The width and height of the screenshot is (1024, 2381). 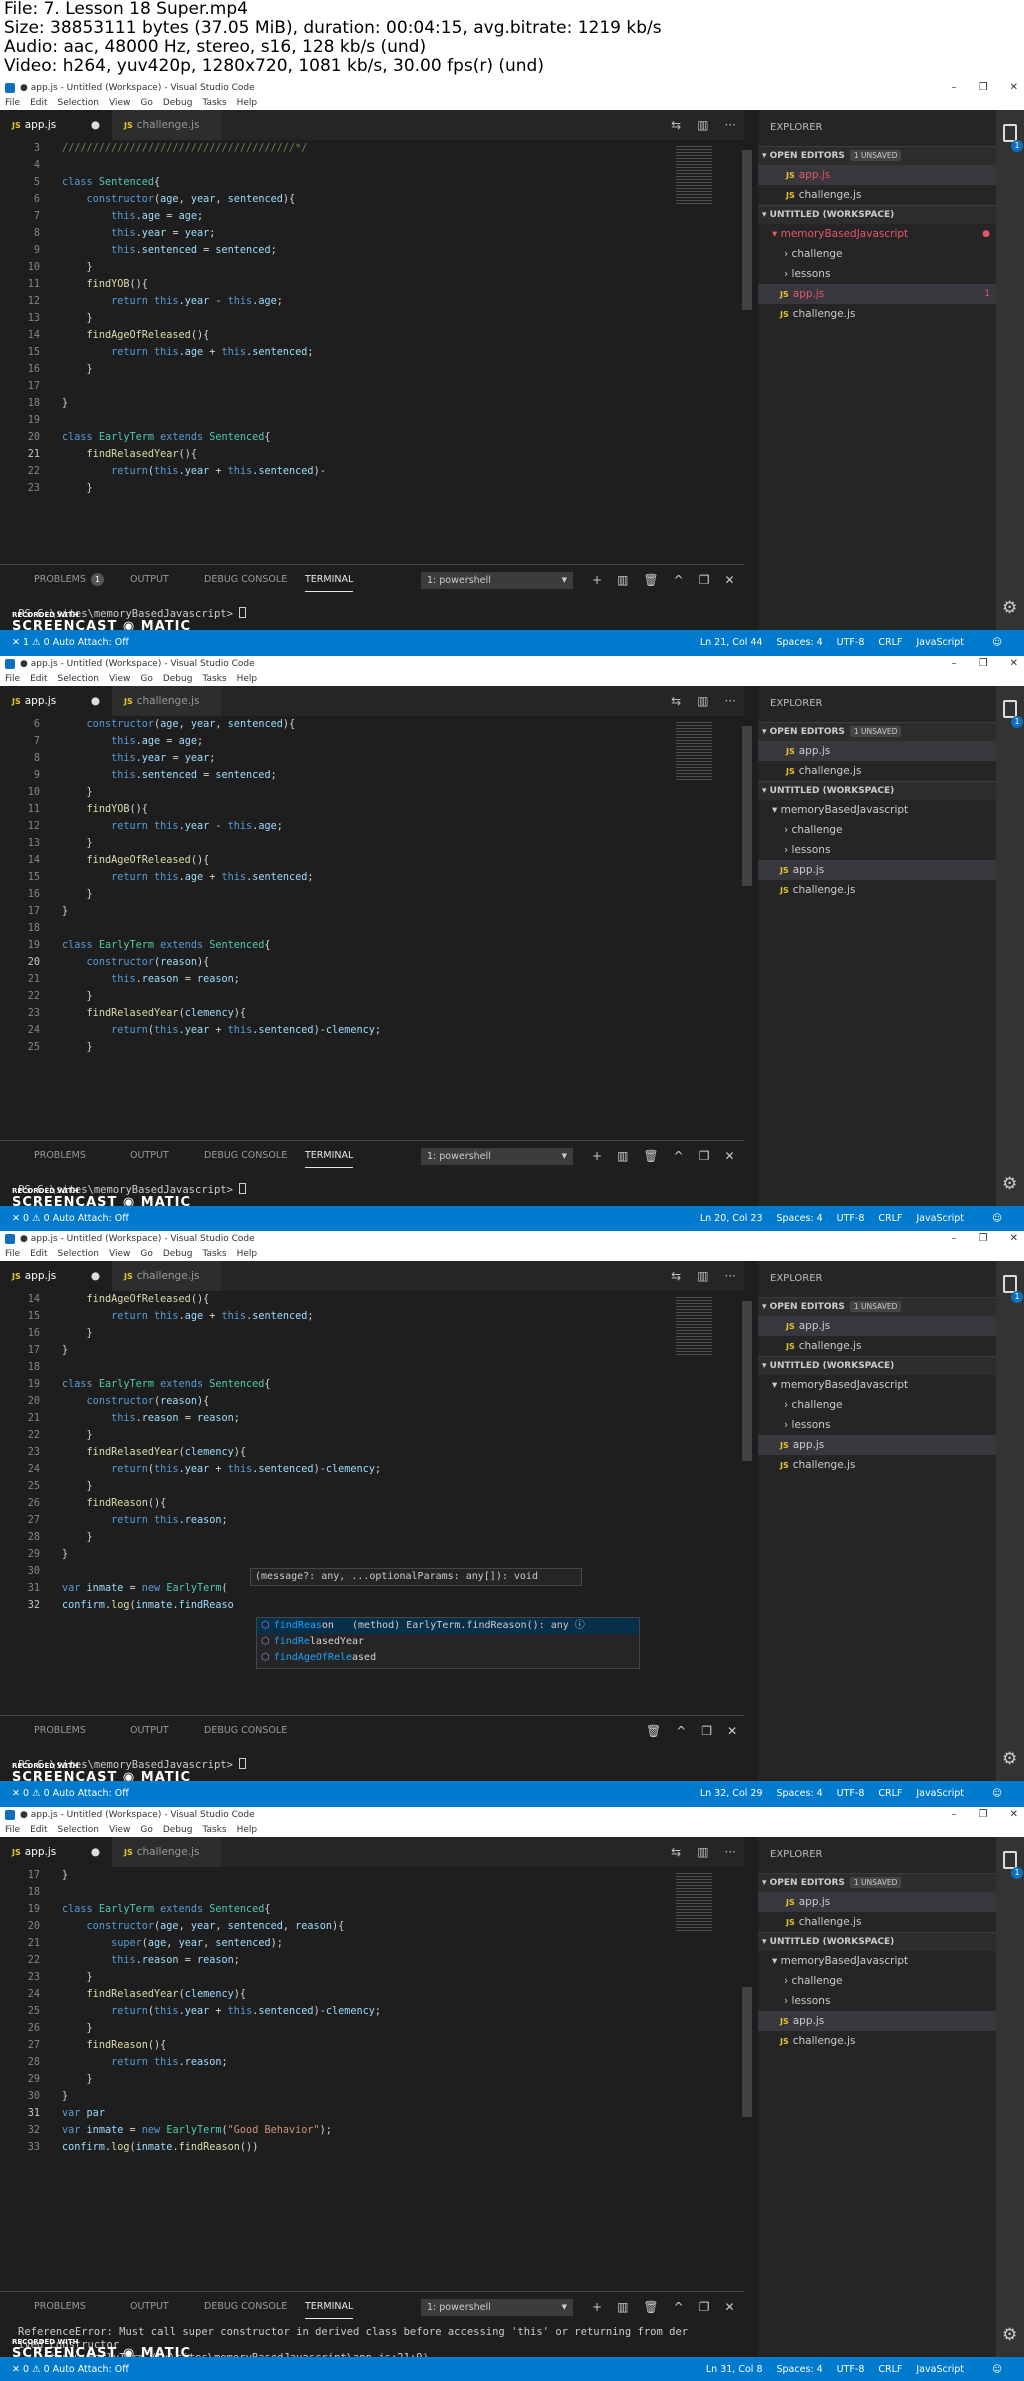 I want to click on menu-item-help: Help, so click(x=247, y=1254).